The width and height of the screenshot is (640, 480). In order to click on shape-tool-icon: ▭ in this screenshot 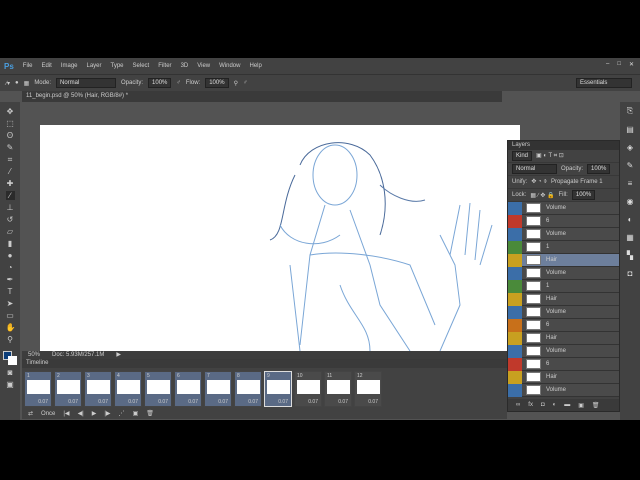, I will do `click(10, 315)`.